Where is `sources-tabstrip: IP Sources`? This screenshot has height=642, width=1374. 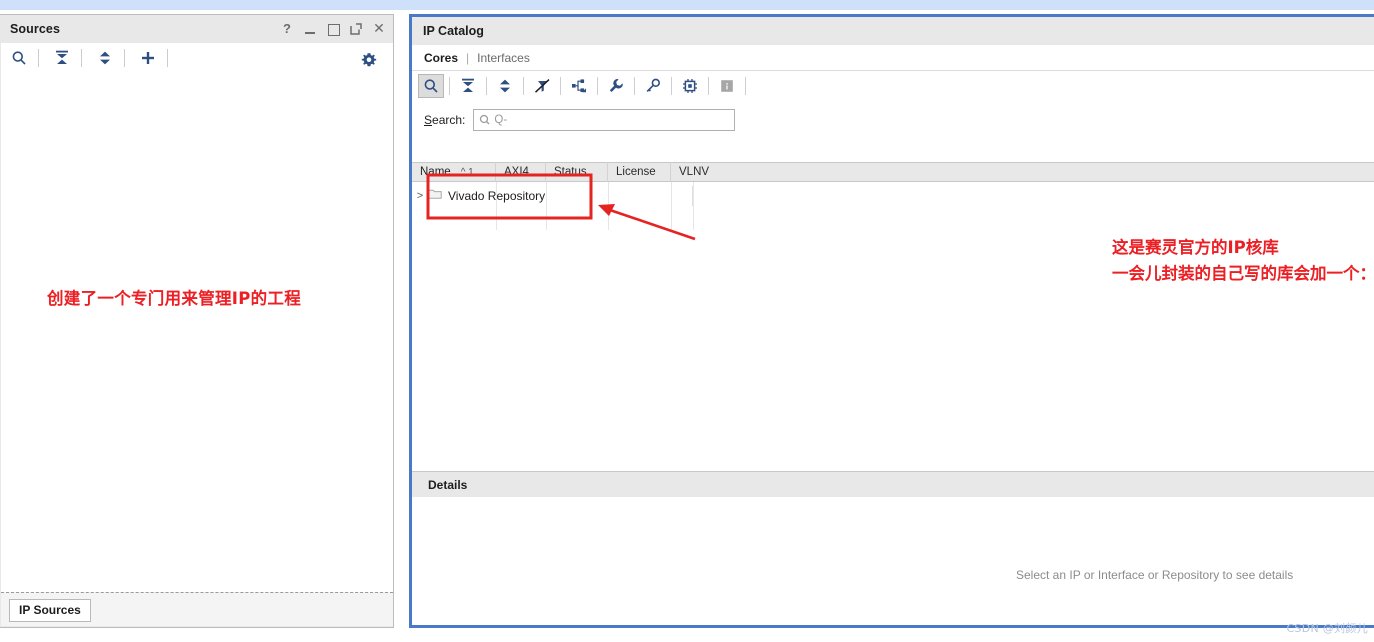 sources-tabstrip: IP Sources is located at coordinates (197, 609).